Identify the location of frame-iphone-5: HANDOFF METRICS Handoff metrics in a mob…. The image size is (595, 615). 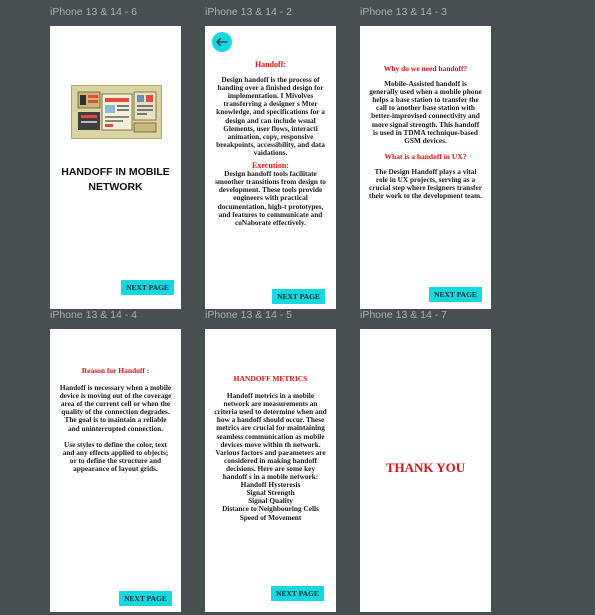
(270, 470).